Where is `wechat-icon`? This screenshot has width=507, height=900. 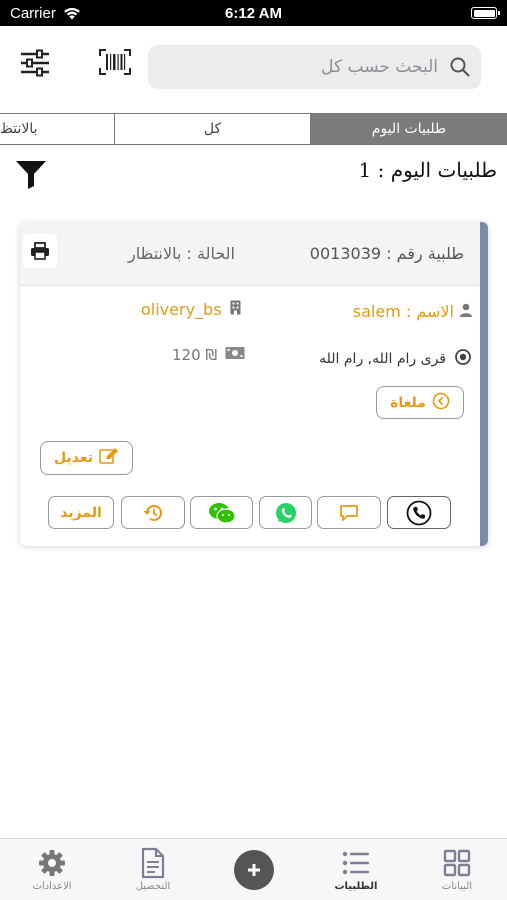 wechat-icon is located at coordinates (221, 512).